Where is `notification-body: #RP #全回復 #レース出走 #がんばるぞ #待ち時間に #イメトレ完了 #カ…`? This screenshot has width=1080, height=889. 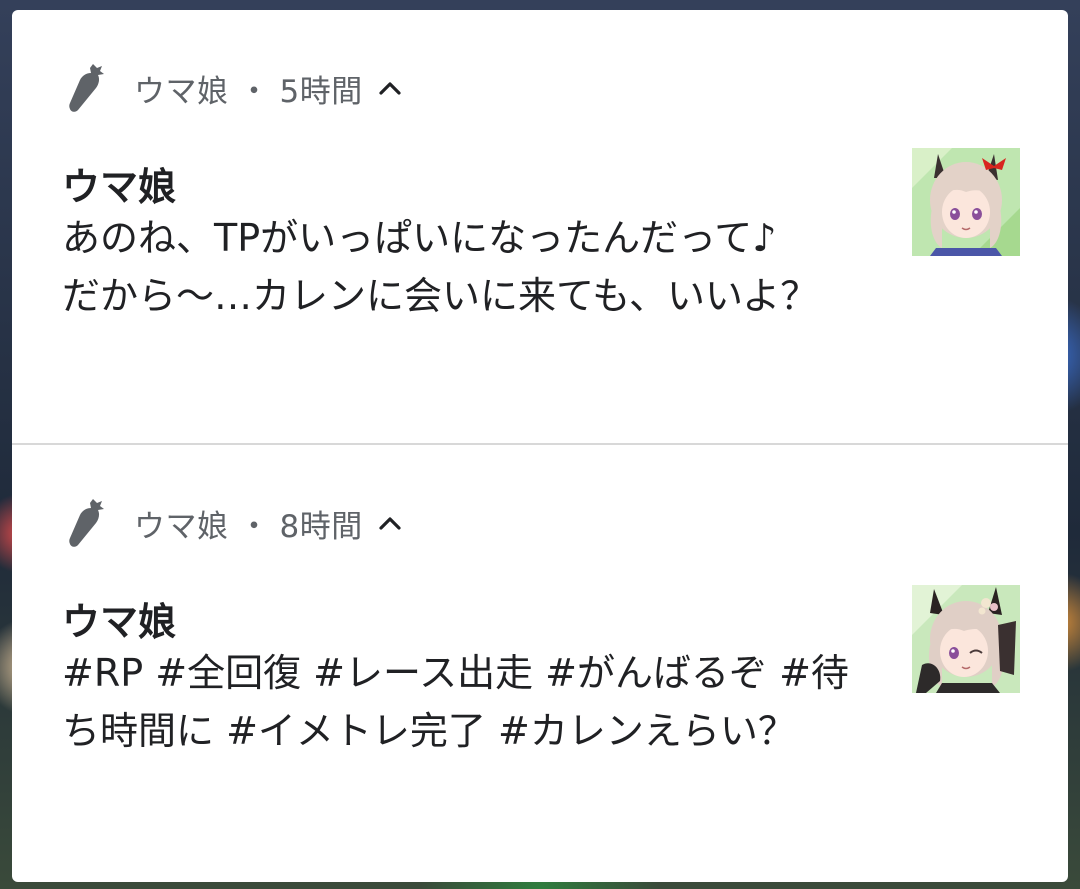 notification-body: #RP #全回復 #レース出走 #がんばるぞ #待ち時間に #イメトレ完了 #カ… is located at coordinates (455, 702).